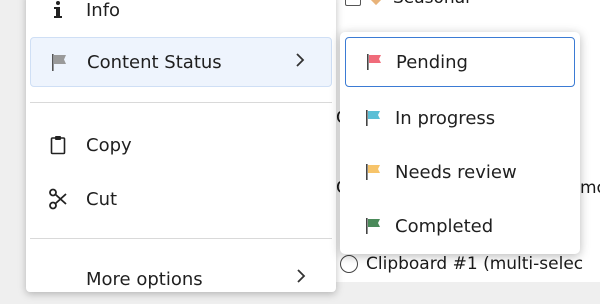  What do you see at coordinates (445, 118) in the screenshot?
I see `submenu-item-label: In progress` at bounding box center [445, 118].